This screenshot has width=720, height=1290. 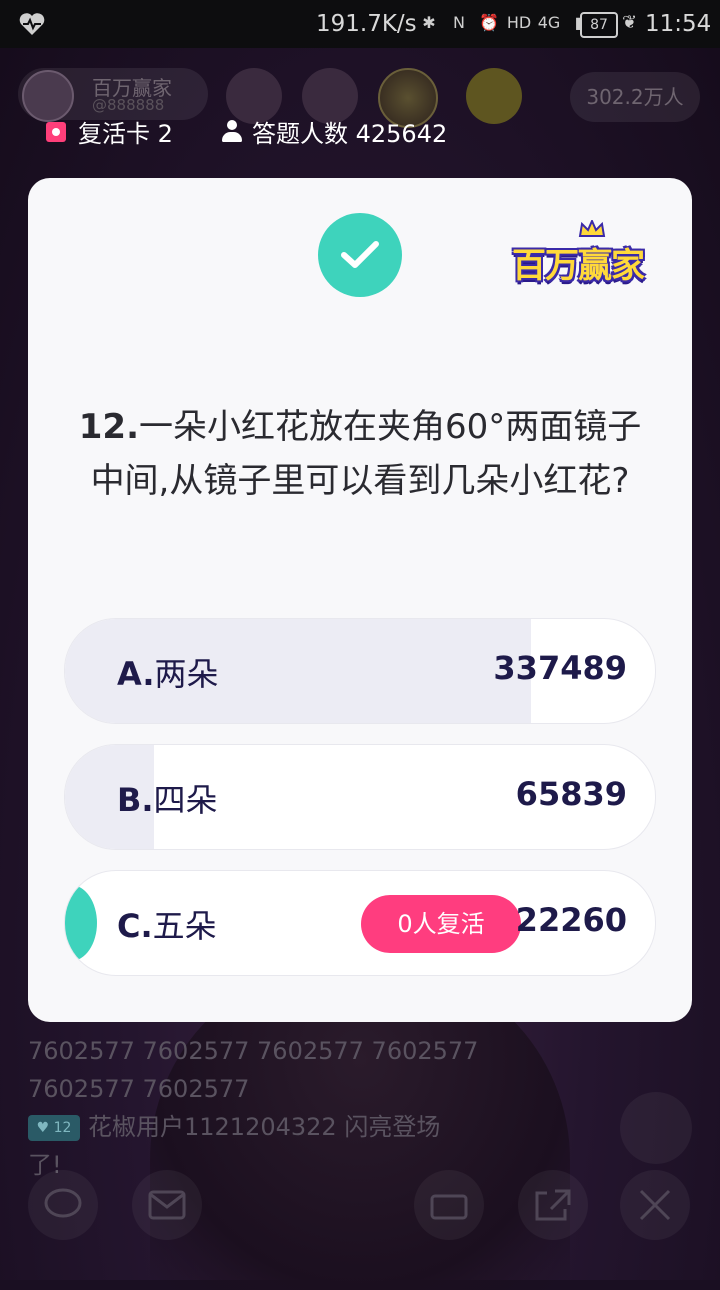 I want to click on camera-icon, so click(x=449, y=1205).